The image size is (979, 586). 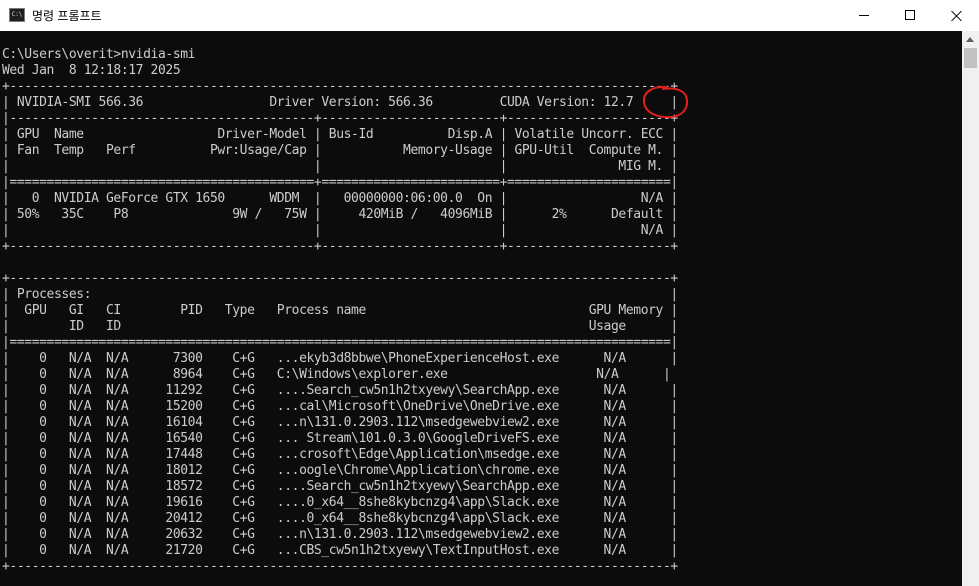 What do you see at coordinates (99, 54) in the screenshot?
I see `prompt-line: C:\Users\overit>nvidia-smi` at bounding box center [99, 54].